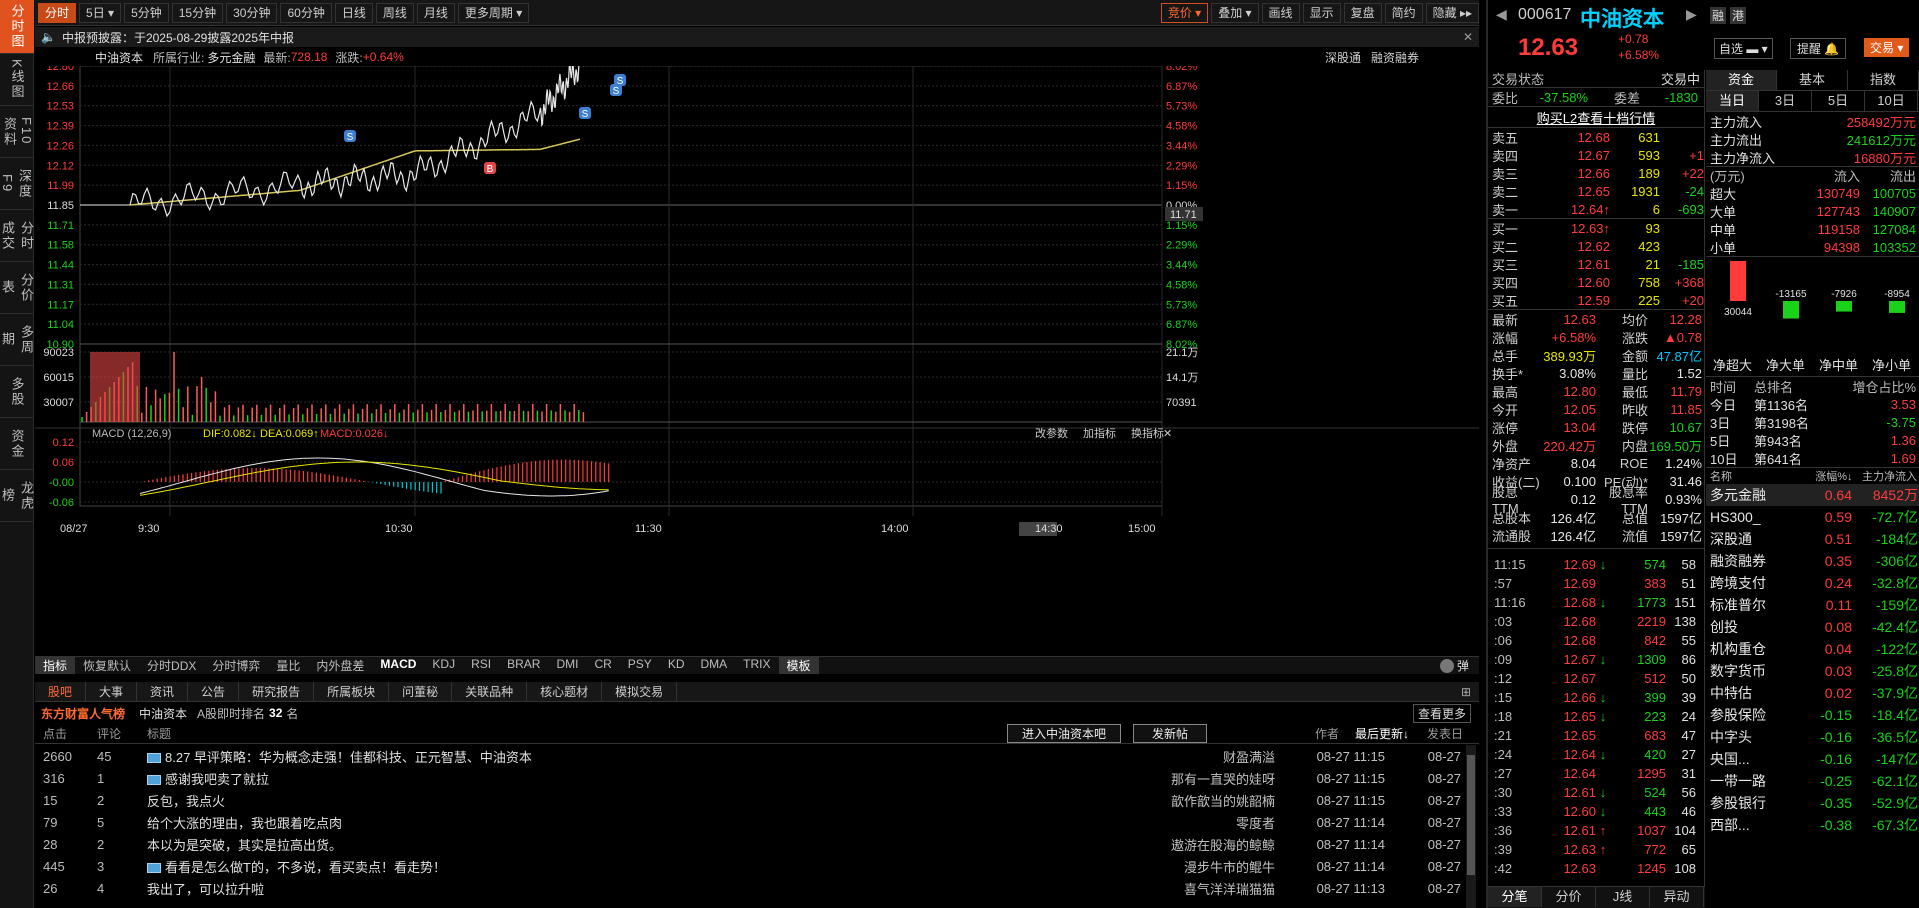 This screenshot has height=908, width=1919. I want to click on trade-button: 交易 ▾, so click(1887, 47).